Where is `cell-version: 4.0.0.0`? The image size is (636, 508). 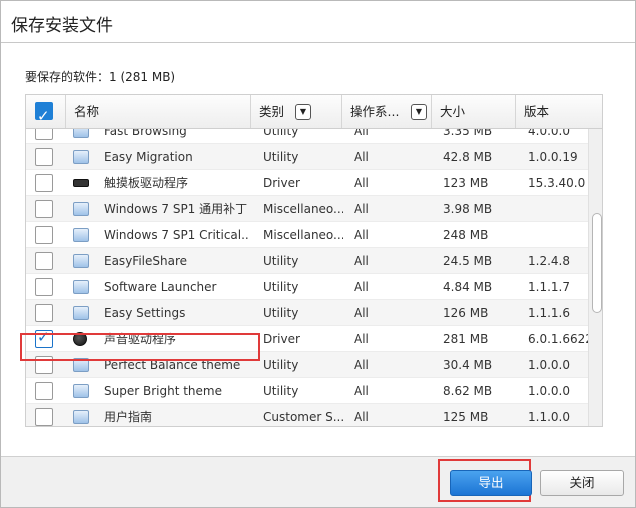 cell-version: 4.0.0.0 is located at coordinates (549, 133).